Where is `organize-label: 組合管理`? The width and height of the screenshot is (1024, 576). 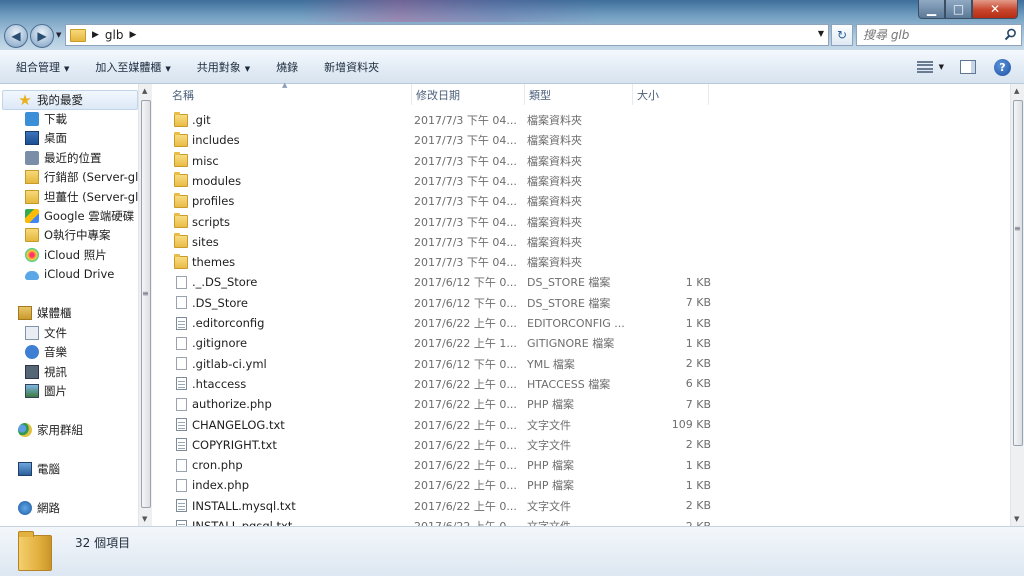
organize-label: 組合管理 is located at coordinates (38, 67).